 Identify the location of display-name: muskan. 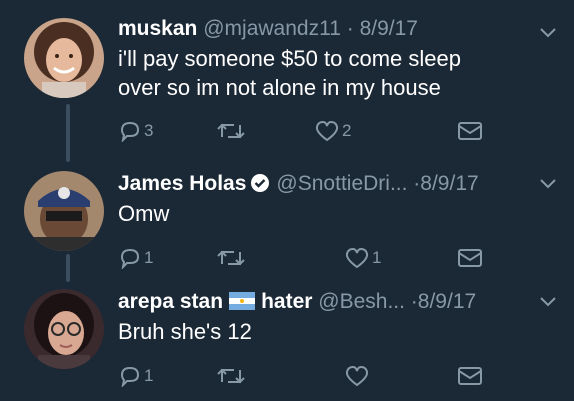
(157, 28).